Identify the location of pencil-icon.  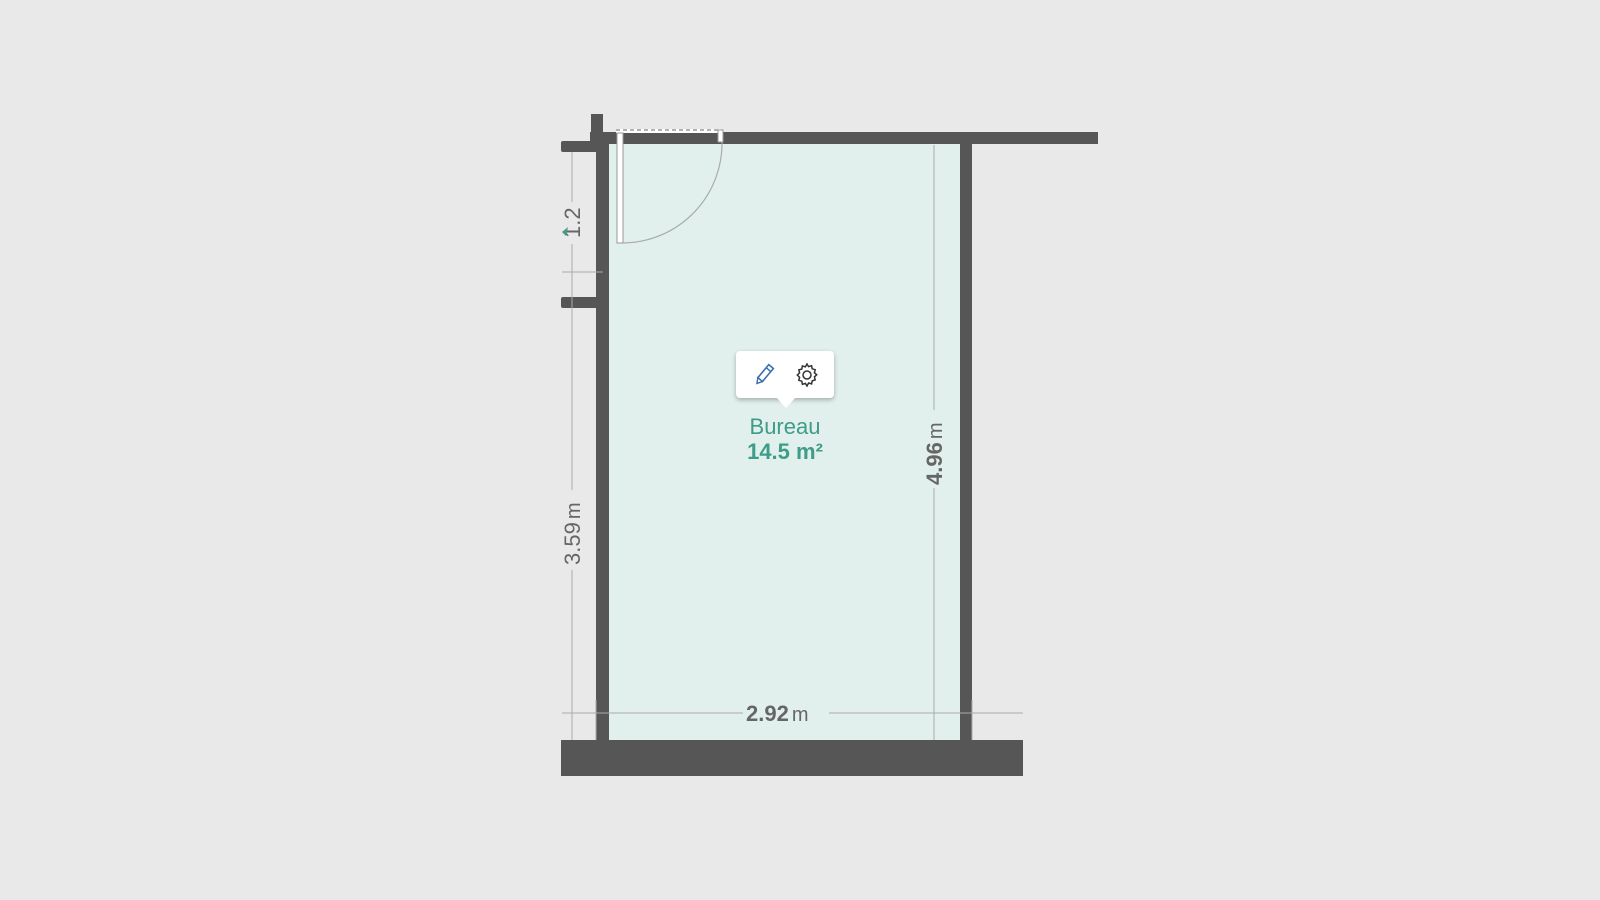
(764, 373).